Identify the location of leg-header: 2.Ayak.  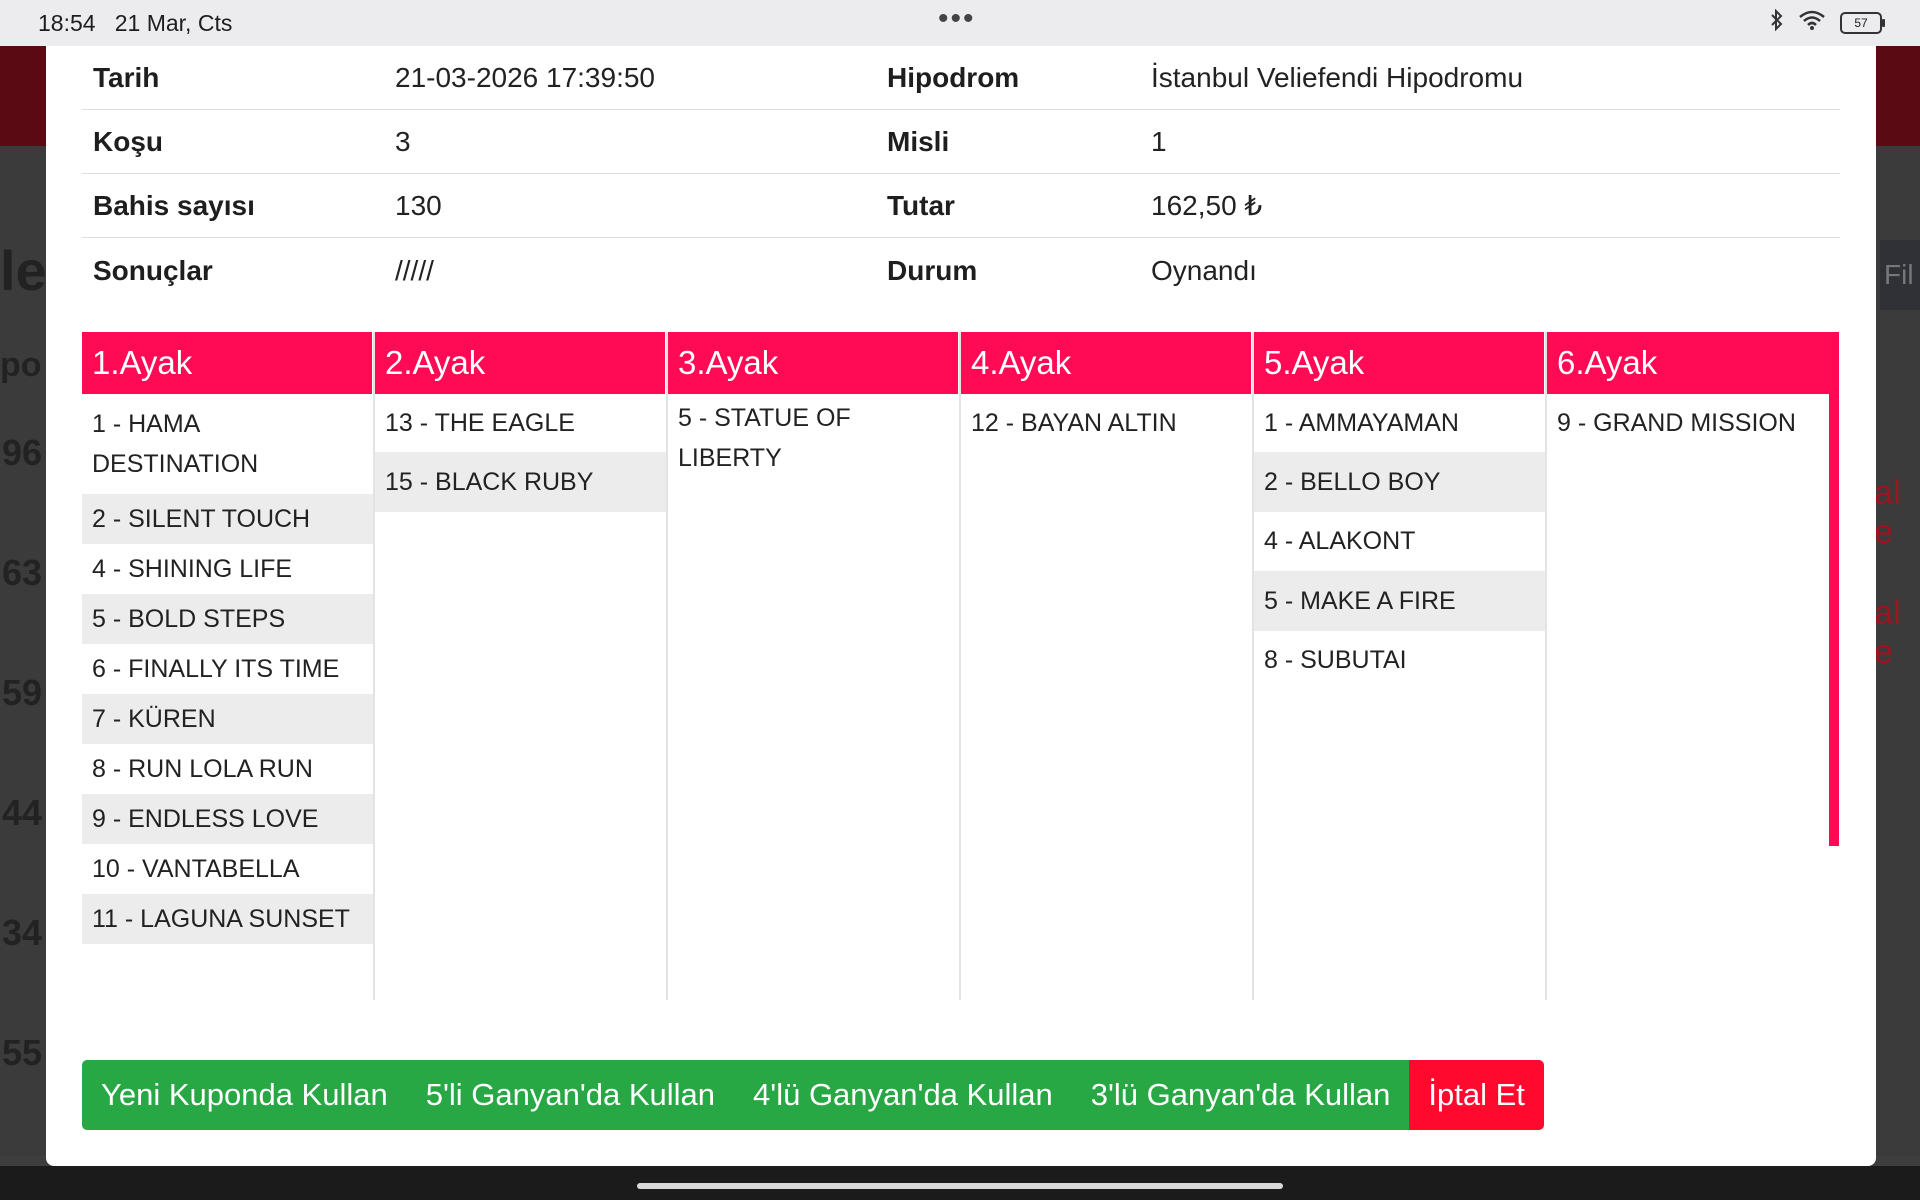
(520, 363).